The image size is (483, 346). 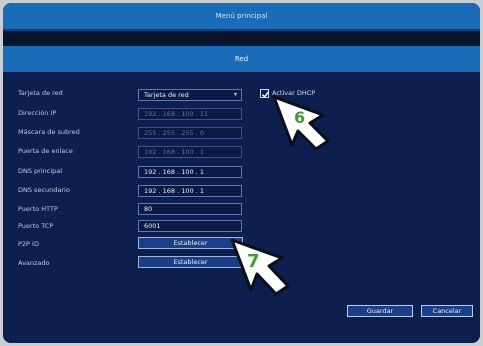 What do you see at coordinates (380, 311) in the screenshot?
I see `save-button: Guardar` at bounding box center [380, 311].